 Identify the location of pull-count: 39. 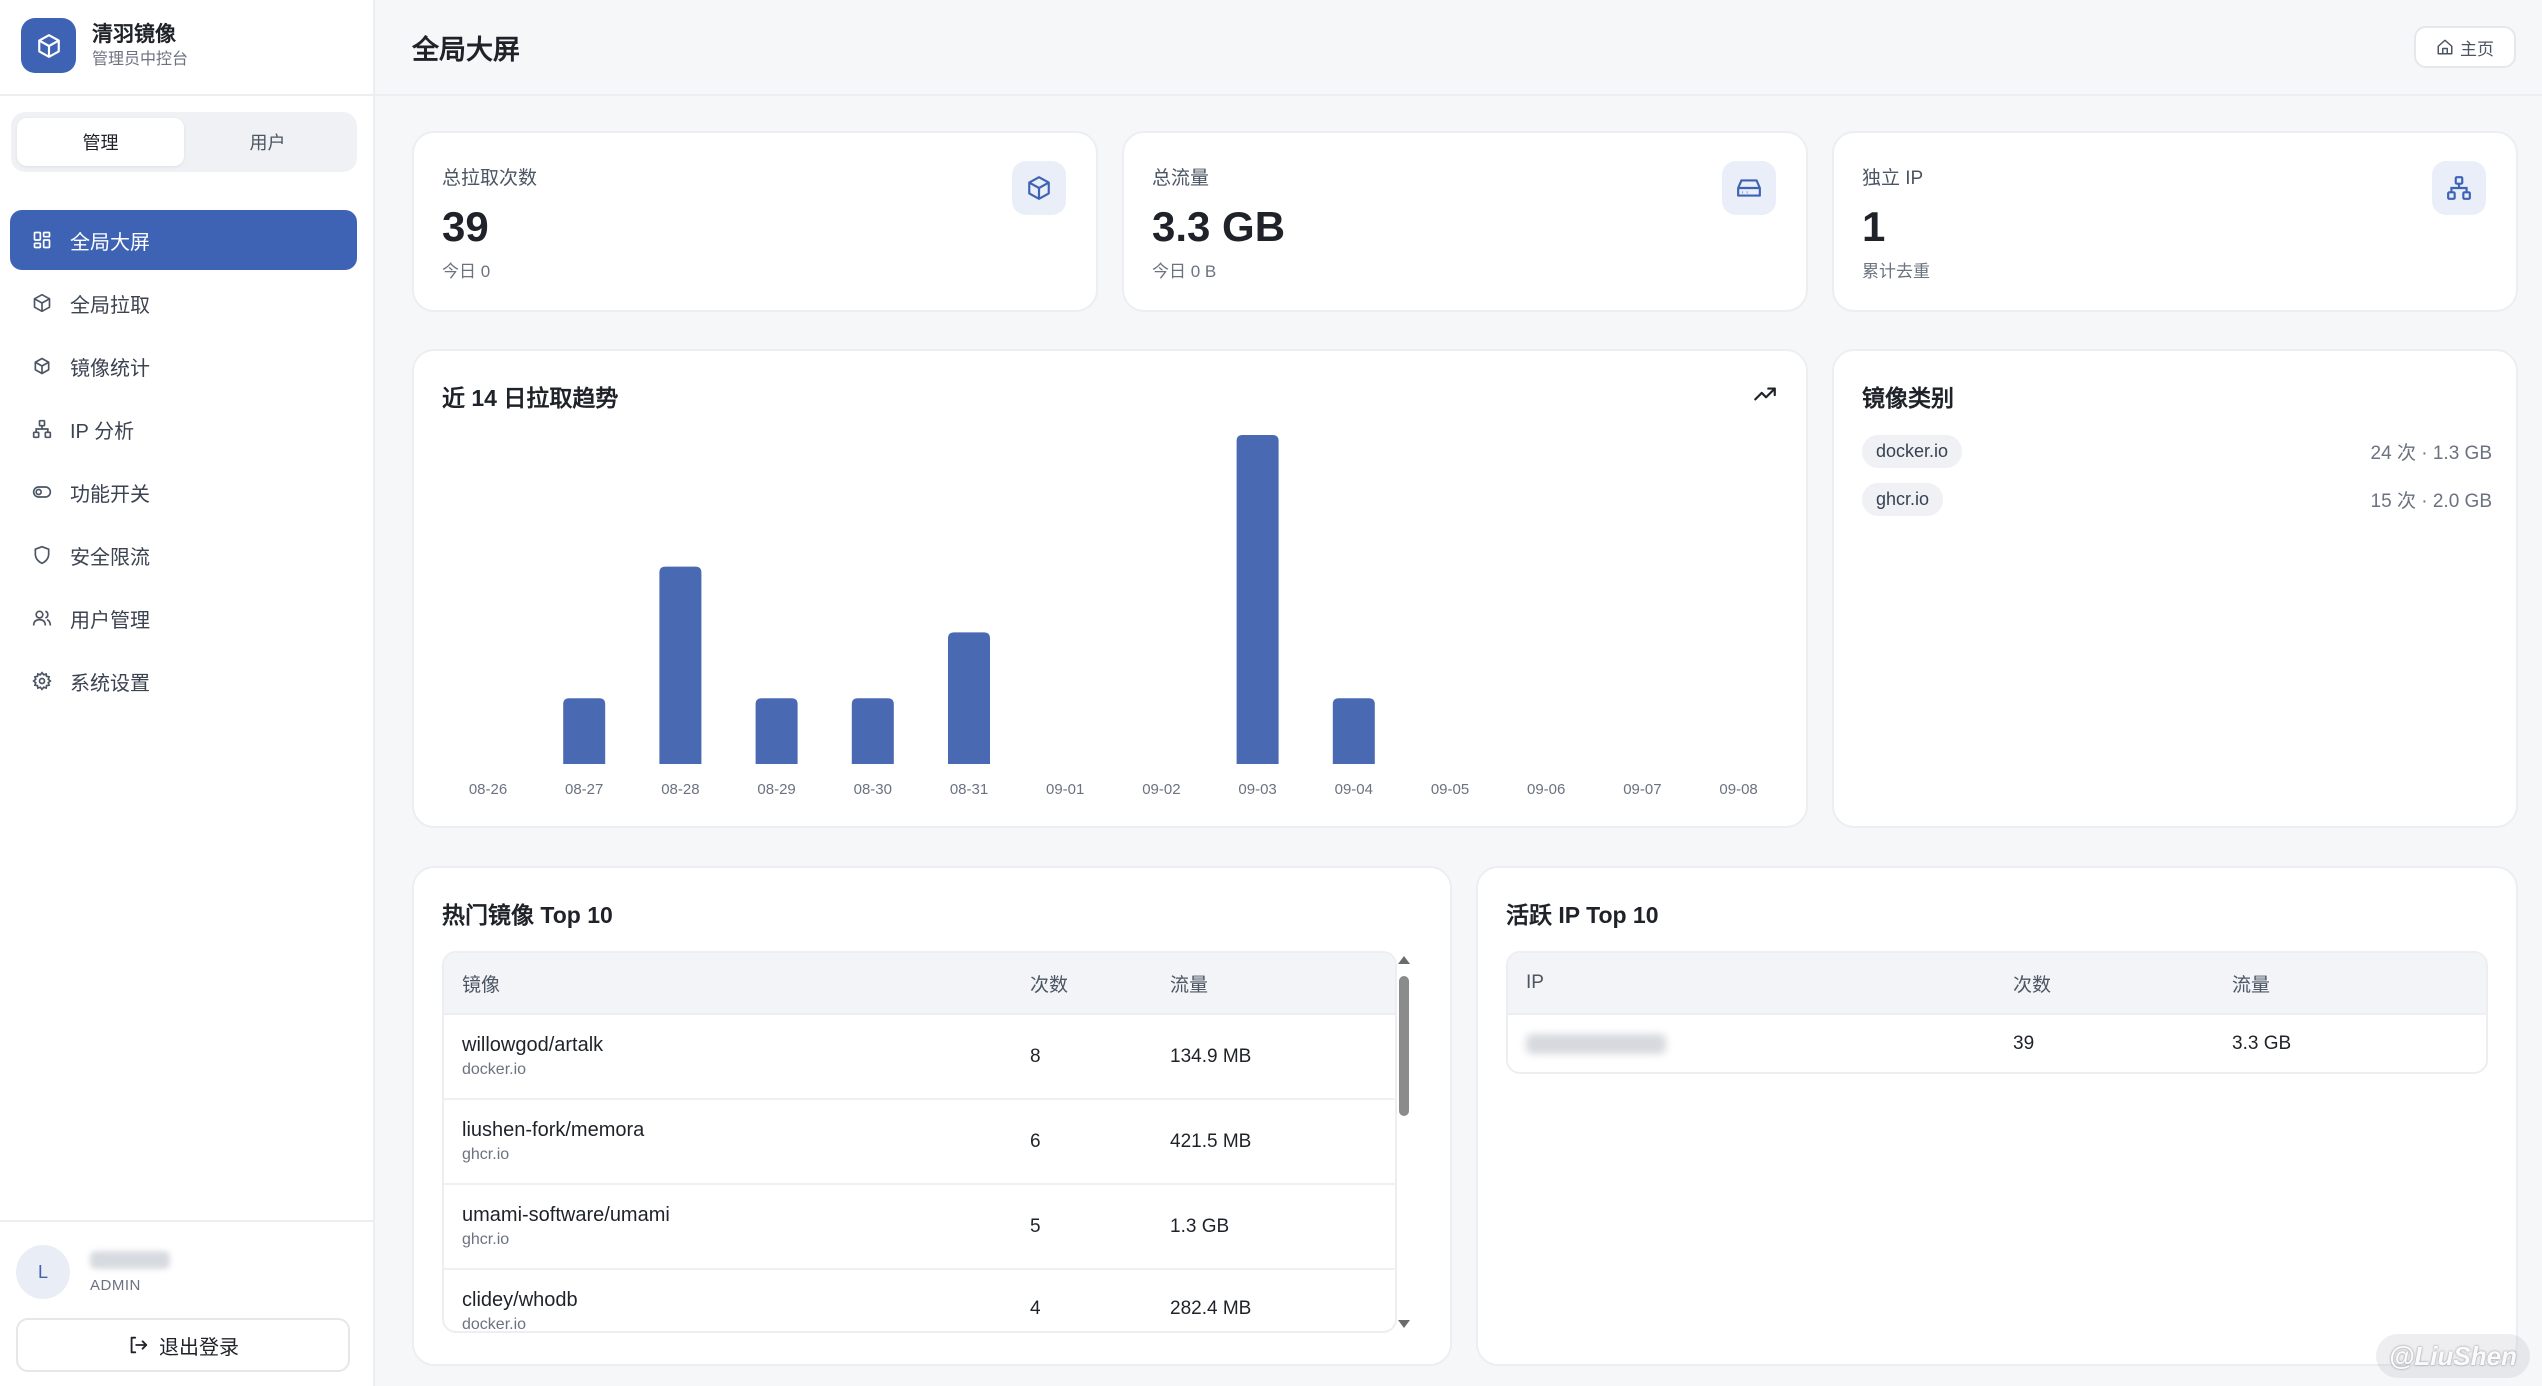
(2024, 1043).